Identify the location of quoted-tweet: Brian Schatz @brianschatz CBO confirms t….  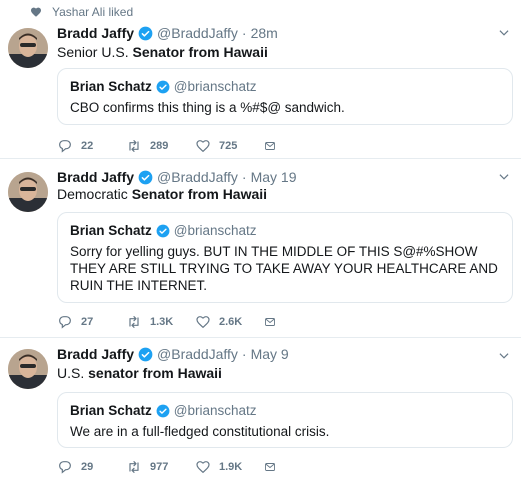
(285, 96).